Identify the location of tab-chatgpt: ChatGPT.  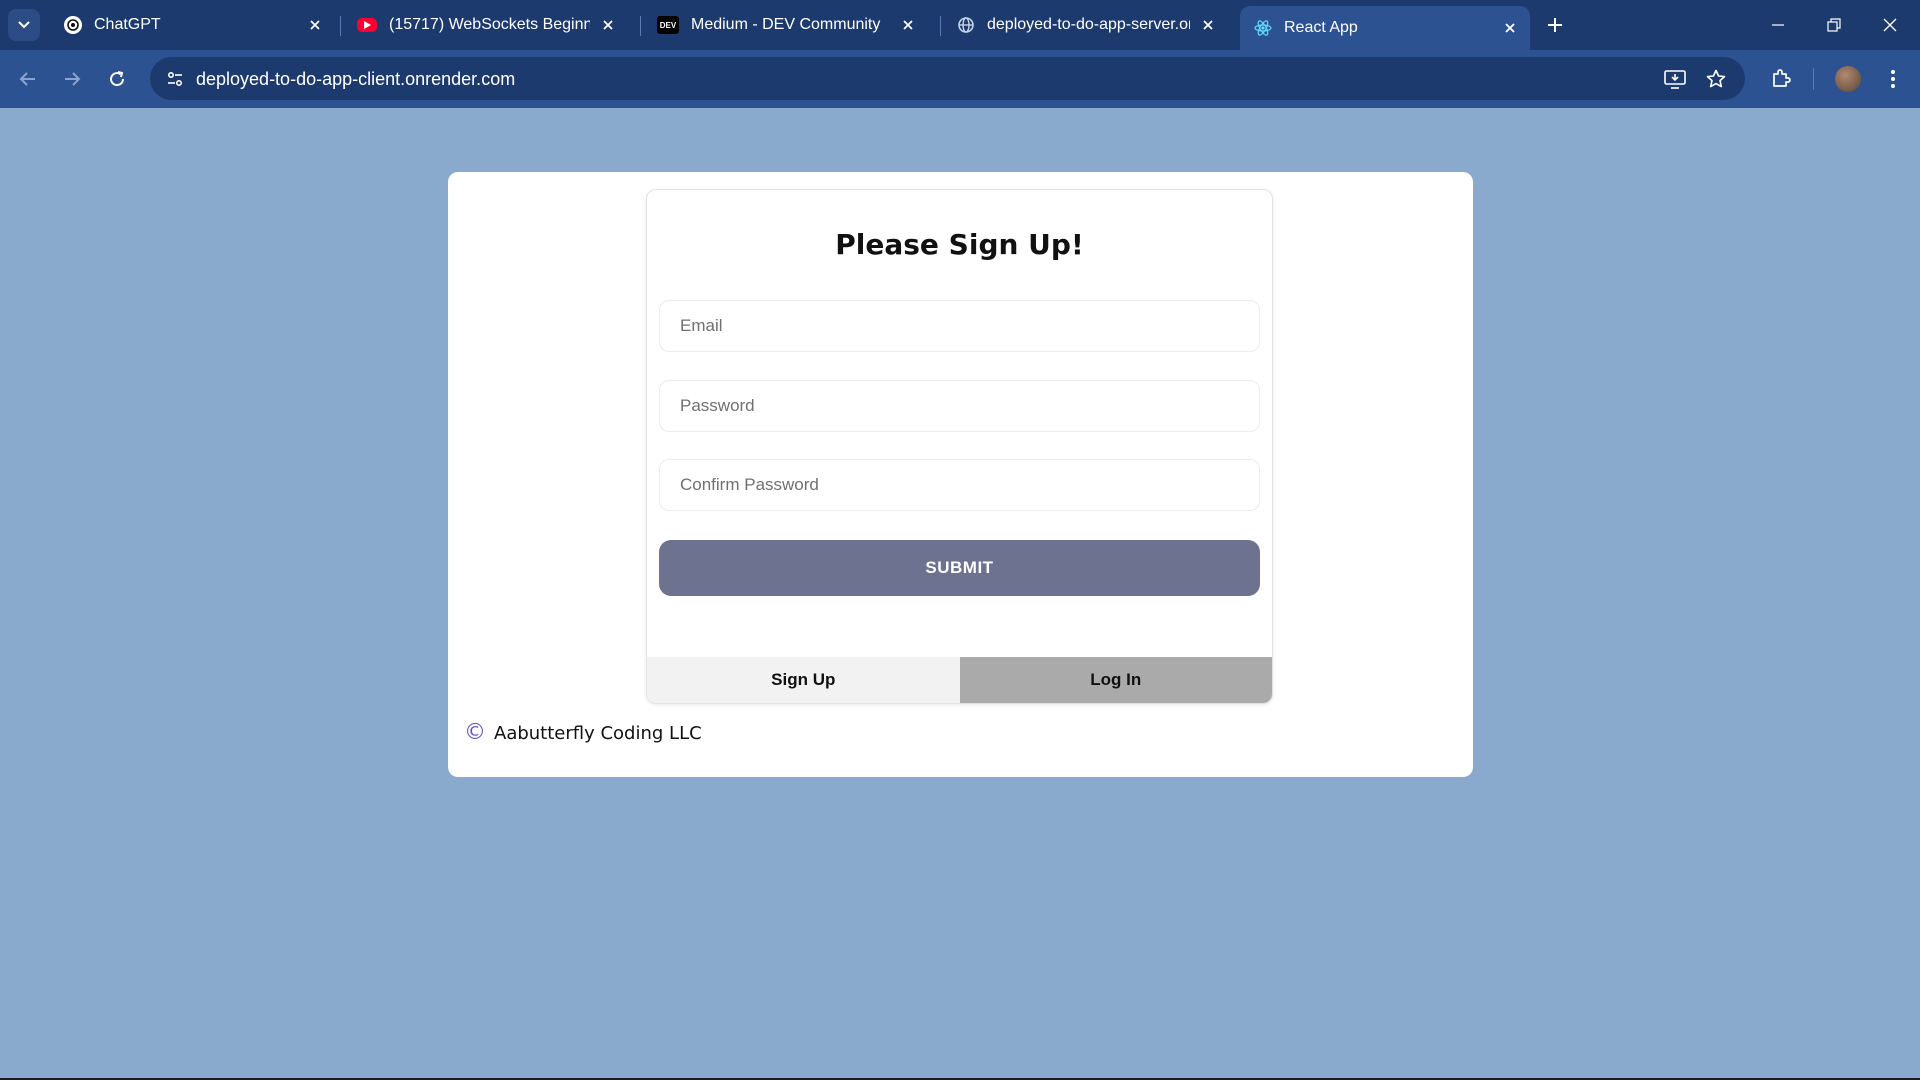
(192, 25).